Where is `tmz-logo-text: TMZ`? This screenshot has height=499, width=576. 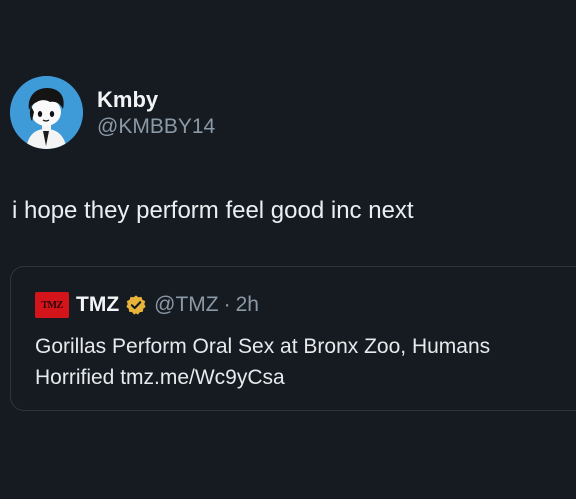
tmz-logo-text: TMZ is located at coordinates (52, 305).